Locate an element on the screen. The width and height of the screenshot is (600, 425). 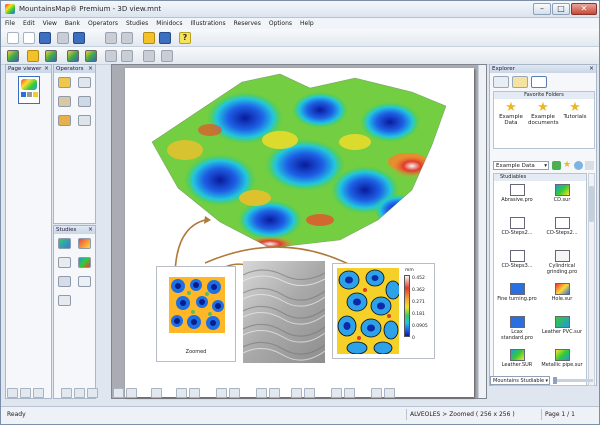
zoom-tool-icon is located at coordinates (111, 56).